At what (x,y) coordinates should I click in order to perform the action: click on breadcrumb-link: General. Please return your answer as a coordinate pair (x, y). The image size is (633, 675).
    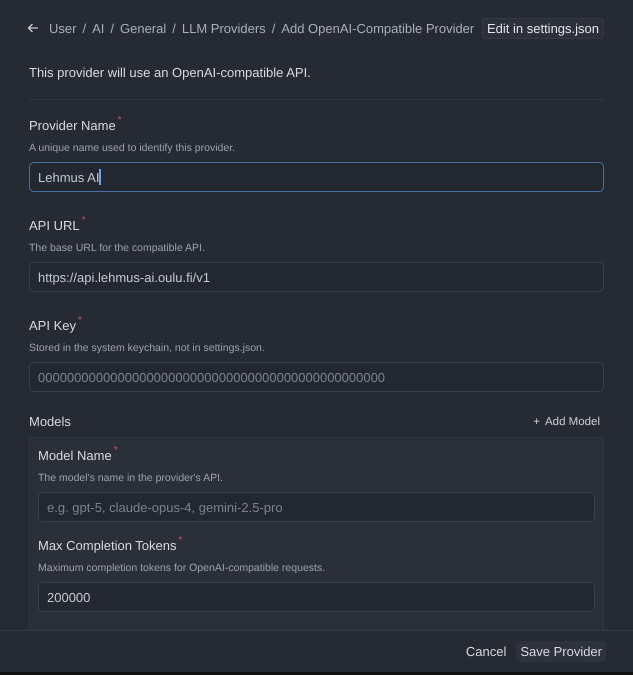
    Looking at the image, I should click on (143, 28).